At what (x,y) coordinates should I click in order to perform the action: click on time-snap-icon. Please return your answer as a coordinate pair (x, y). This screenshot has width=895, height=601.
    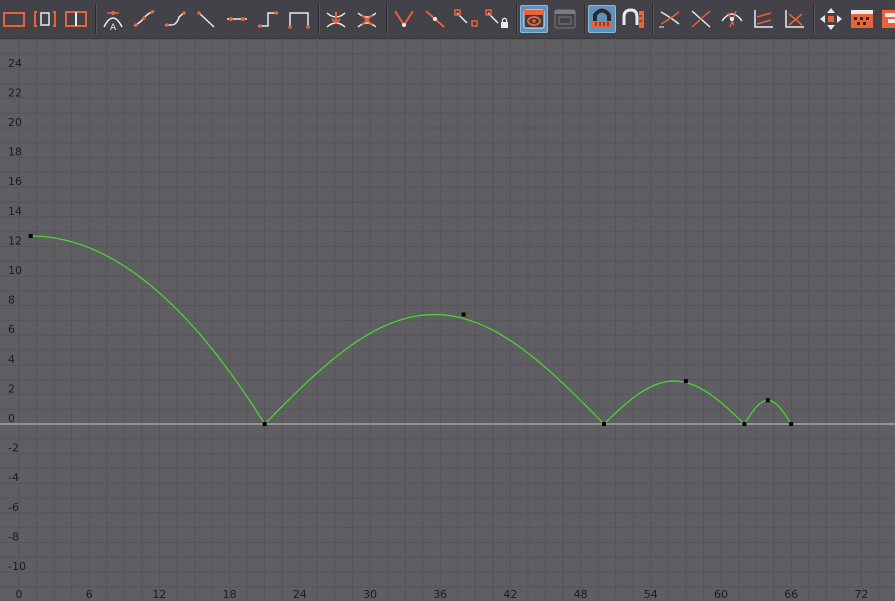
    Looking at the image, I should click on (602, 18).